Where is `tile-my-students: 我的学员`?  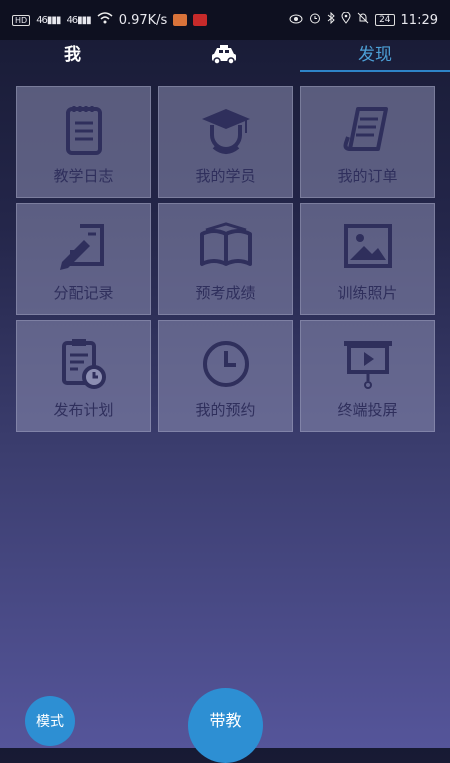 tile-my-students: 我的学员 is located at coordinates (225, 142).